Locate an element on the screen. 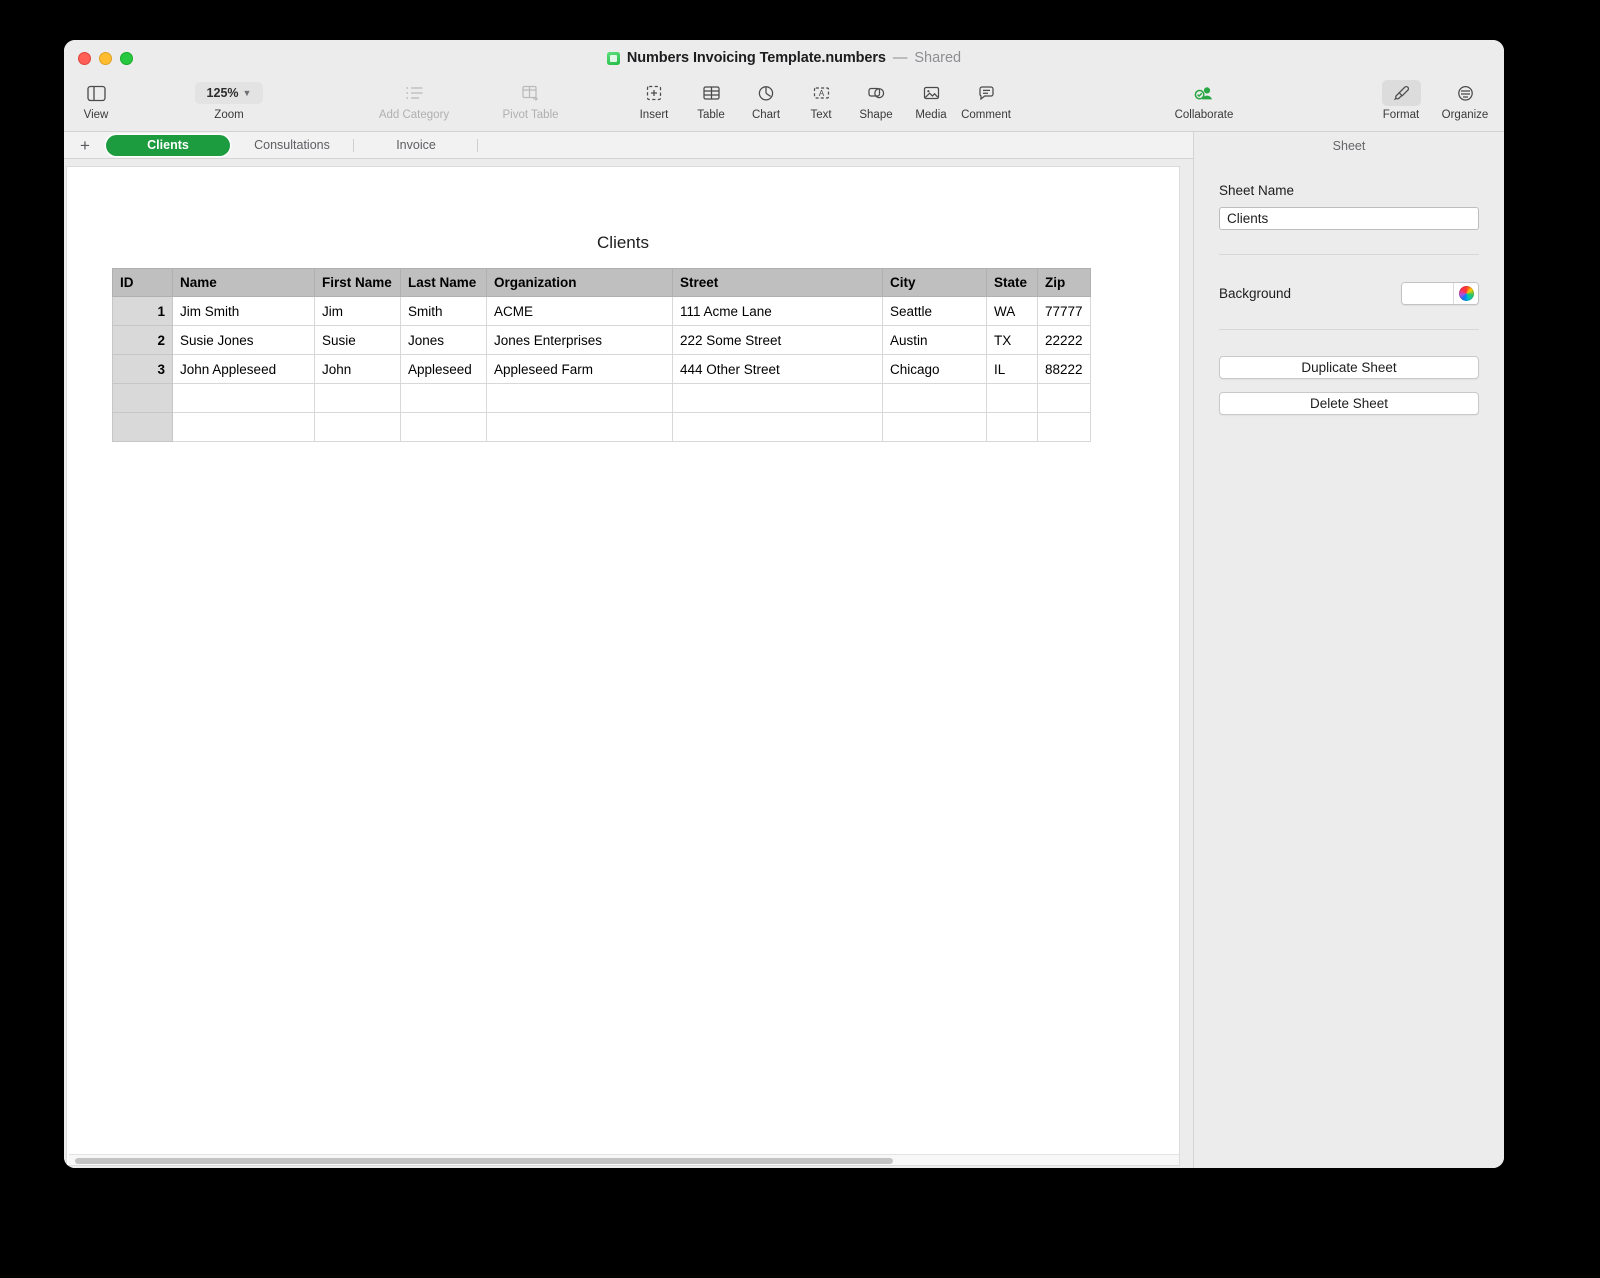  shape-label: Shape is located at coordinates (876, 115).